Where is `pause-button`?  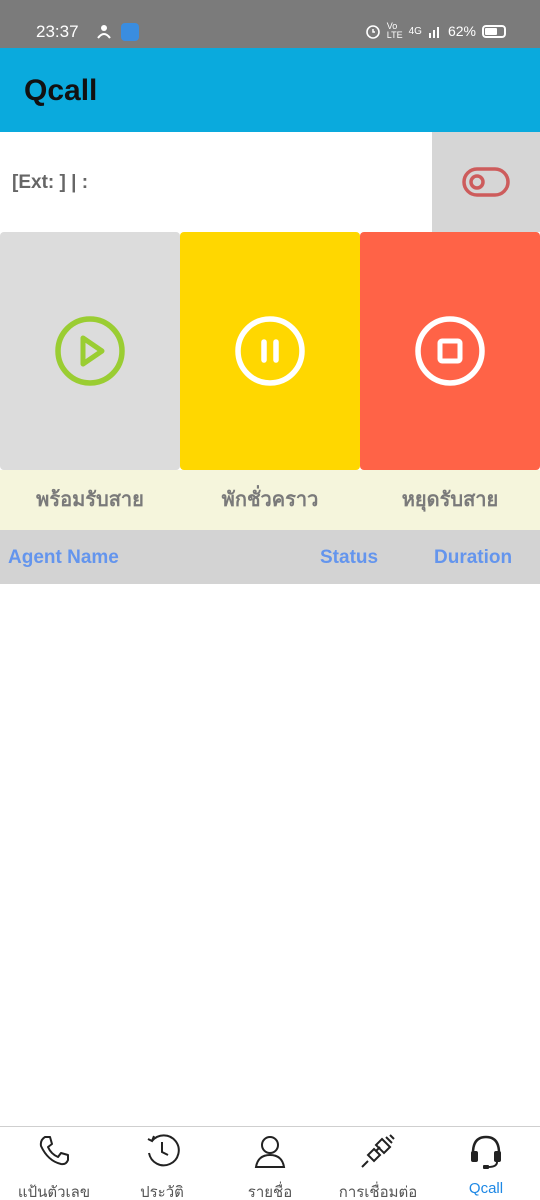 pause-button is located at coordinates (270, 351).